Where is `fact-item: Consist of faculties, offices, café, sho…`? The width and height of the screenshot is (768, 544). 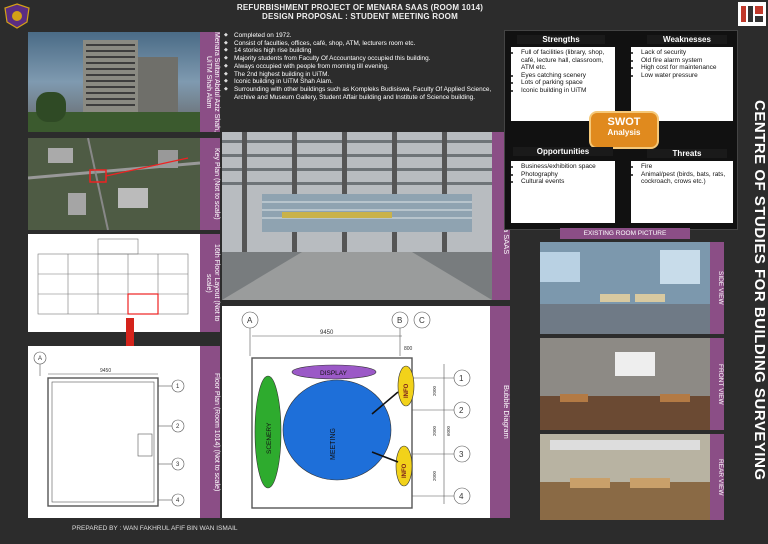
fact-item: Consist of faculties, offices, café, sho… is located at coordinates (362, 44).